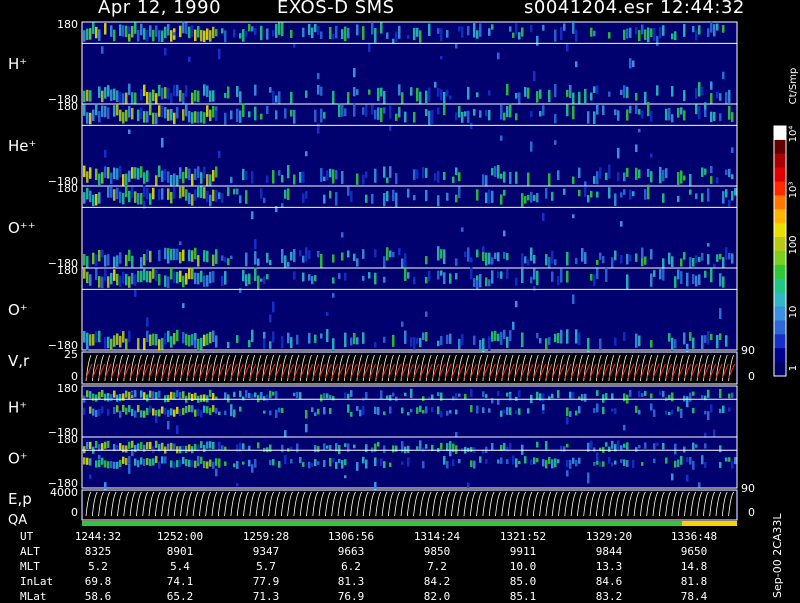 This screenshot has height=603, width=800. What do you see at coordinates (266, 581) in the screenshot?
I see `footer-cell: 77.9` at bounding box center [266, 581].